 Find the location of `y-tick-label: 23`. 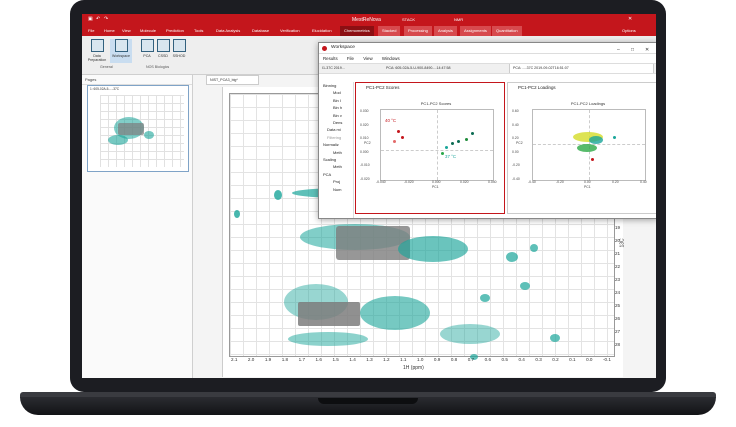

y-tick-label: 23 is located at coordinates (618, 279).